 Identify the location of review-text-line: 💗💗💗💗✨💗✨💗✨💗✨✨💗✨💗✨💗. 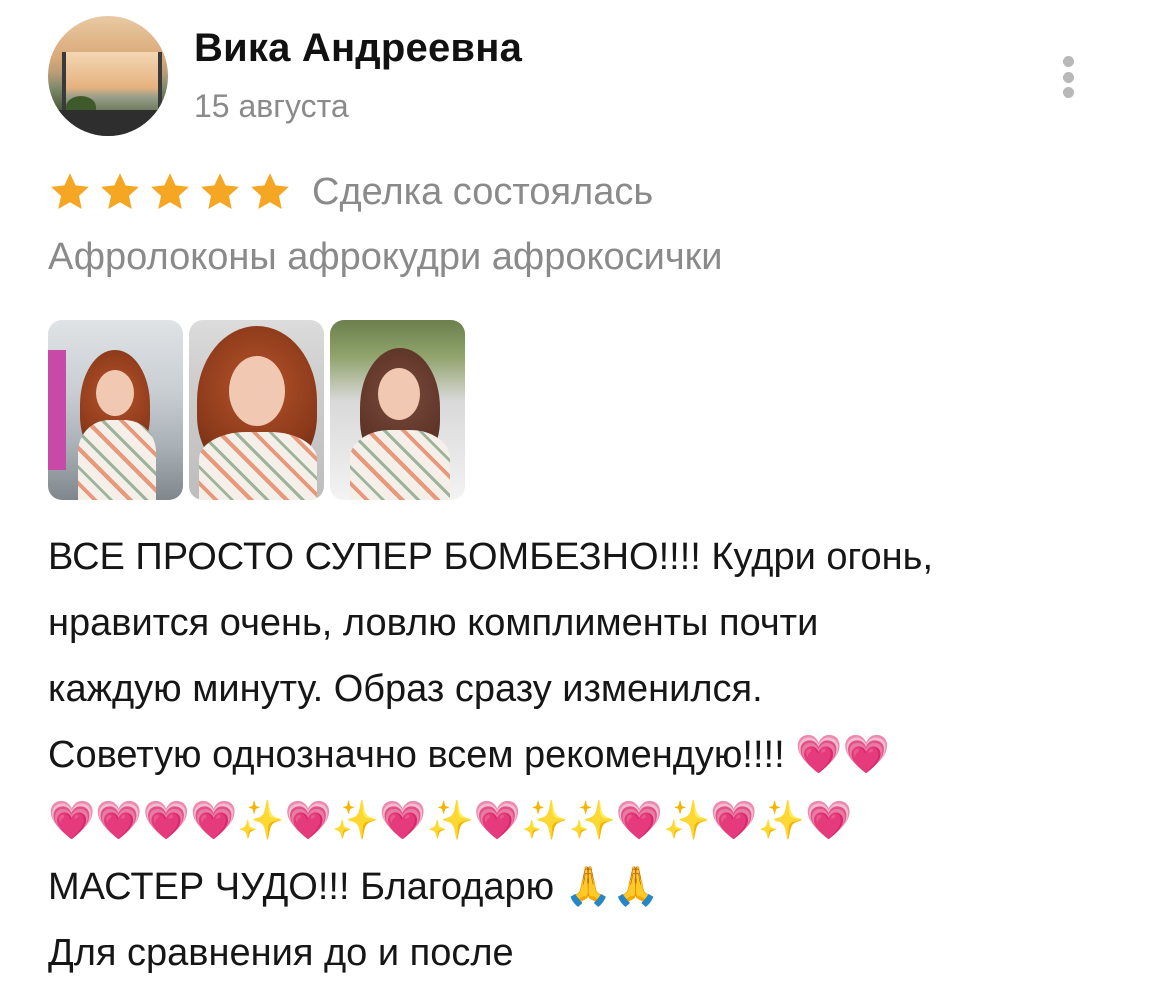
(450, 821).